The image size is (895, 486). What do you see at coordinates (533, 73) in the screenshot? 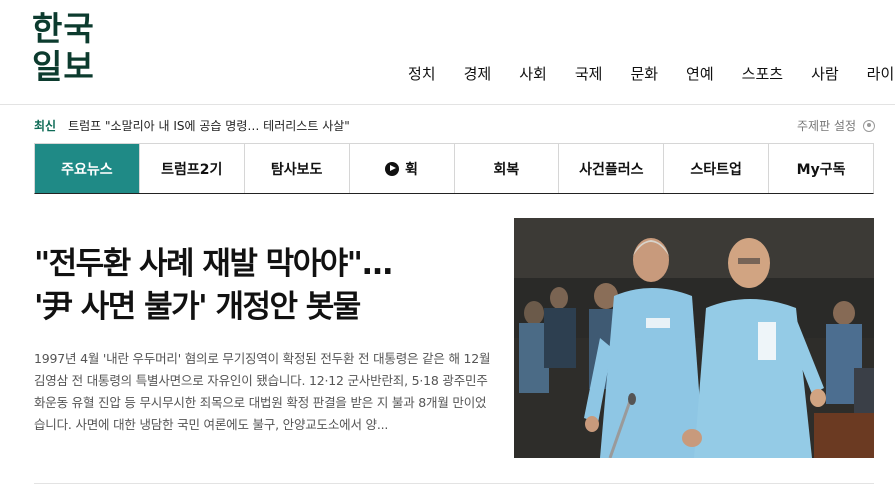
I see `nav-item-society: 사회` at bounding box center [533, 73].